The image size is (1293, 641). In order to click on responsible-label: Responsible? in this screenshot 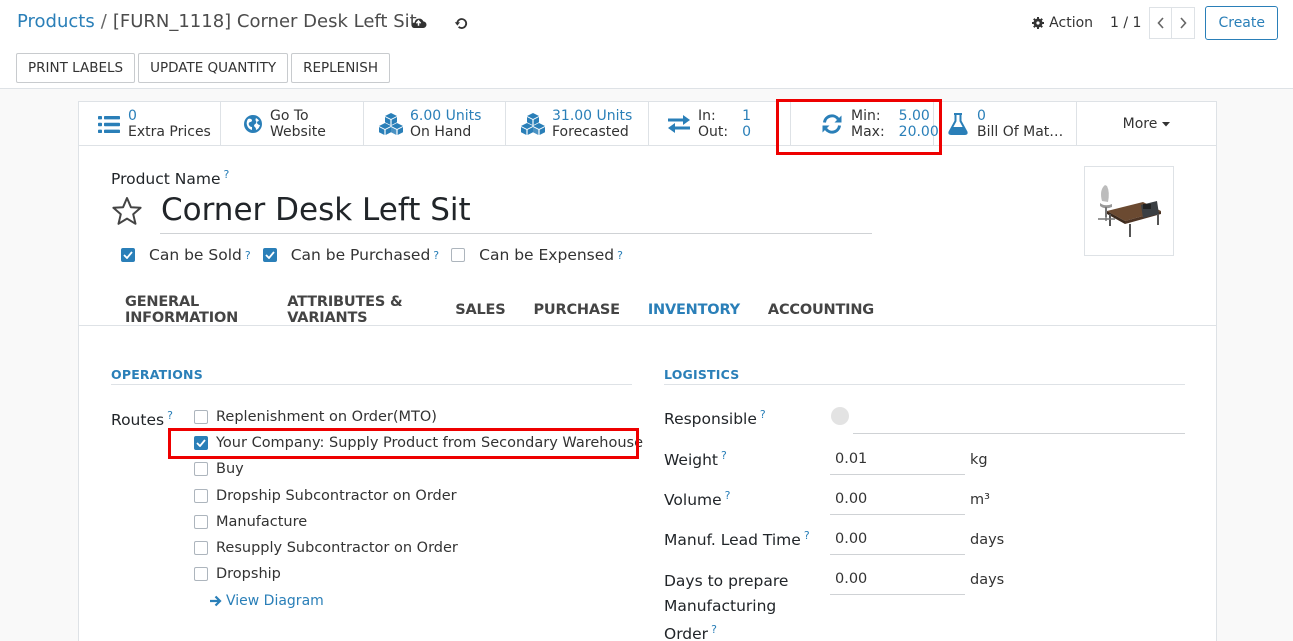, I will do `click(715, 418)`.